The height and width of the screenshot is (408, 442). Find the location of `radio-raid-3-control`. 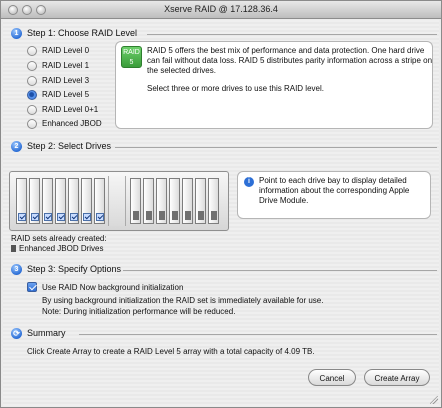

radio-raid-3-control is located at coordinates (32, 81).